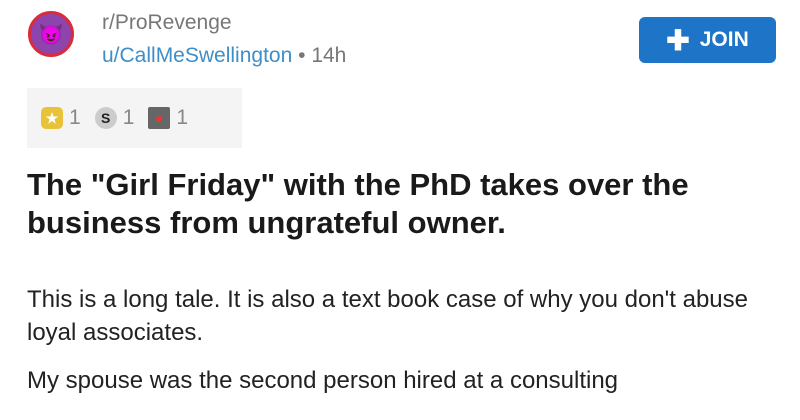  What do you see at coordinates (105, 118) in the screenshot?
I see `silver-s-award-icon: S` at bounding box center [105, 118].